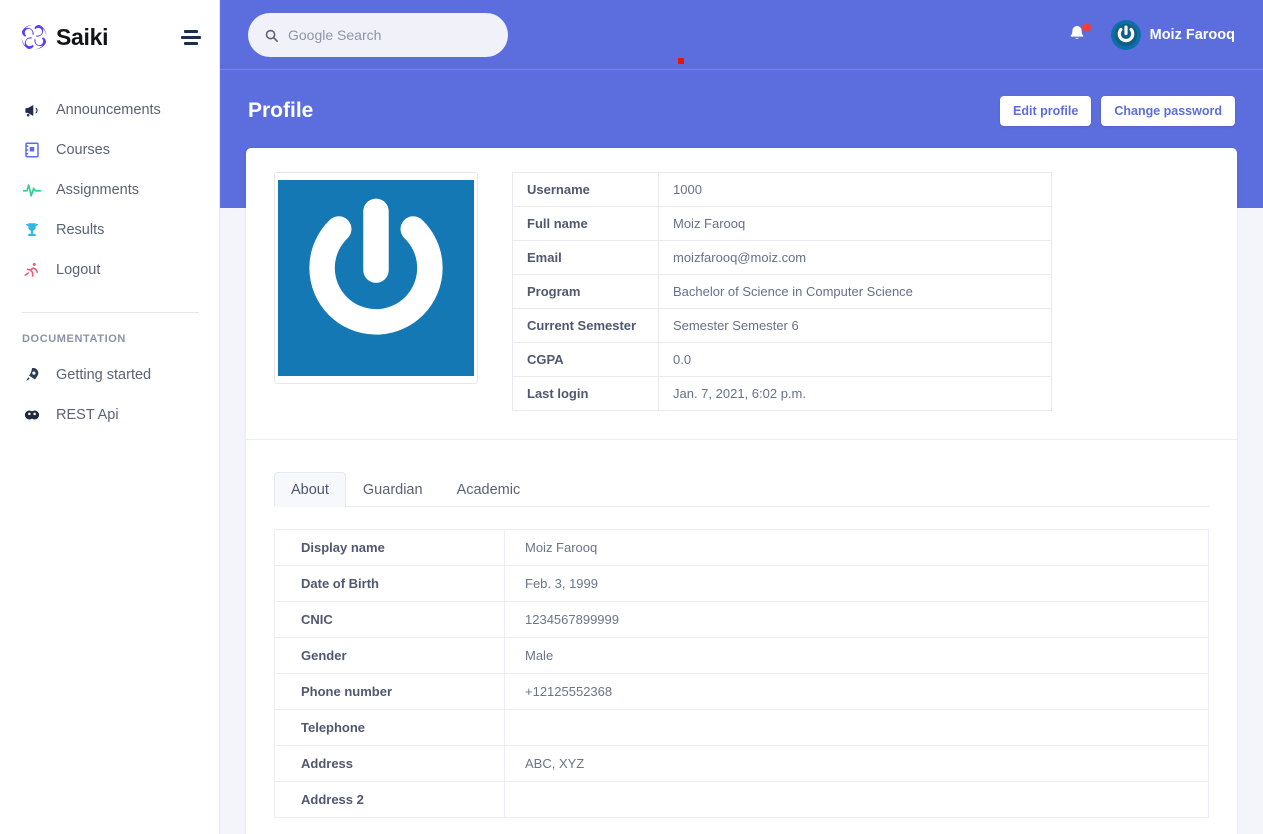 This screenshot has height=834, width=1263. I want to click on page-header: Profile Edit profile Change password, so click(741, 98).